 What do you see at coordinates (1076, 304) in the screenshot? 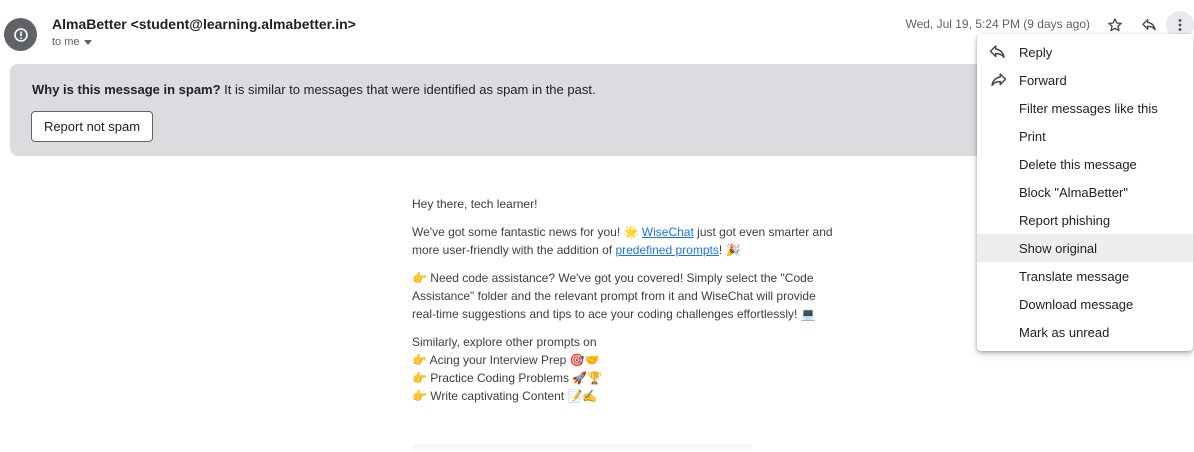
I see `menu-item-label: Download message` at bounding box center [1076, 304].